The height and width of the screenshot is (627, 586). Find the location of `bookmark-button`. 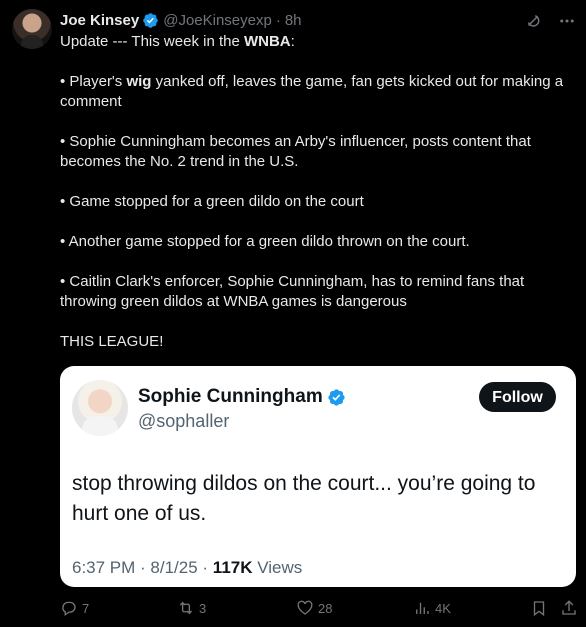

bookmark-button is located at coordinates (541, 608).